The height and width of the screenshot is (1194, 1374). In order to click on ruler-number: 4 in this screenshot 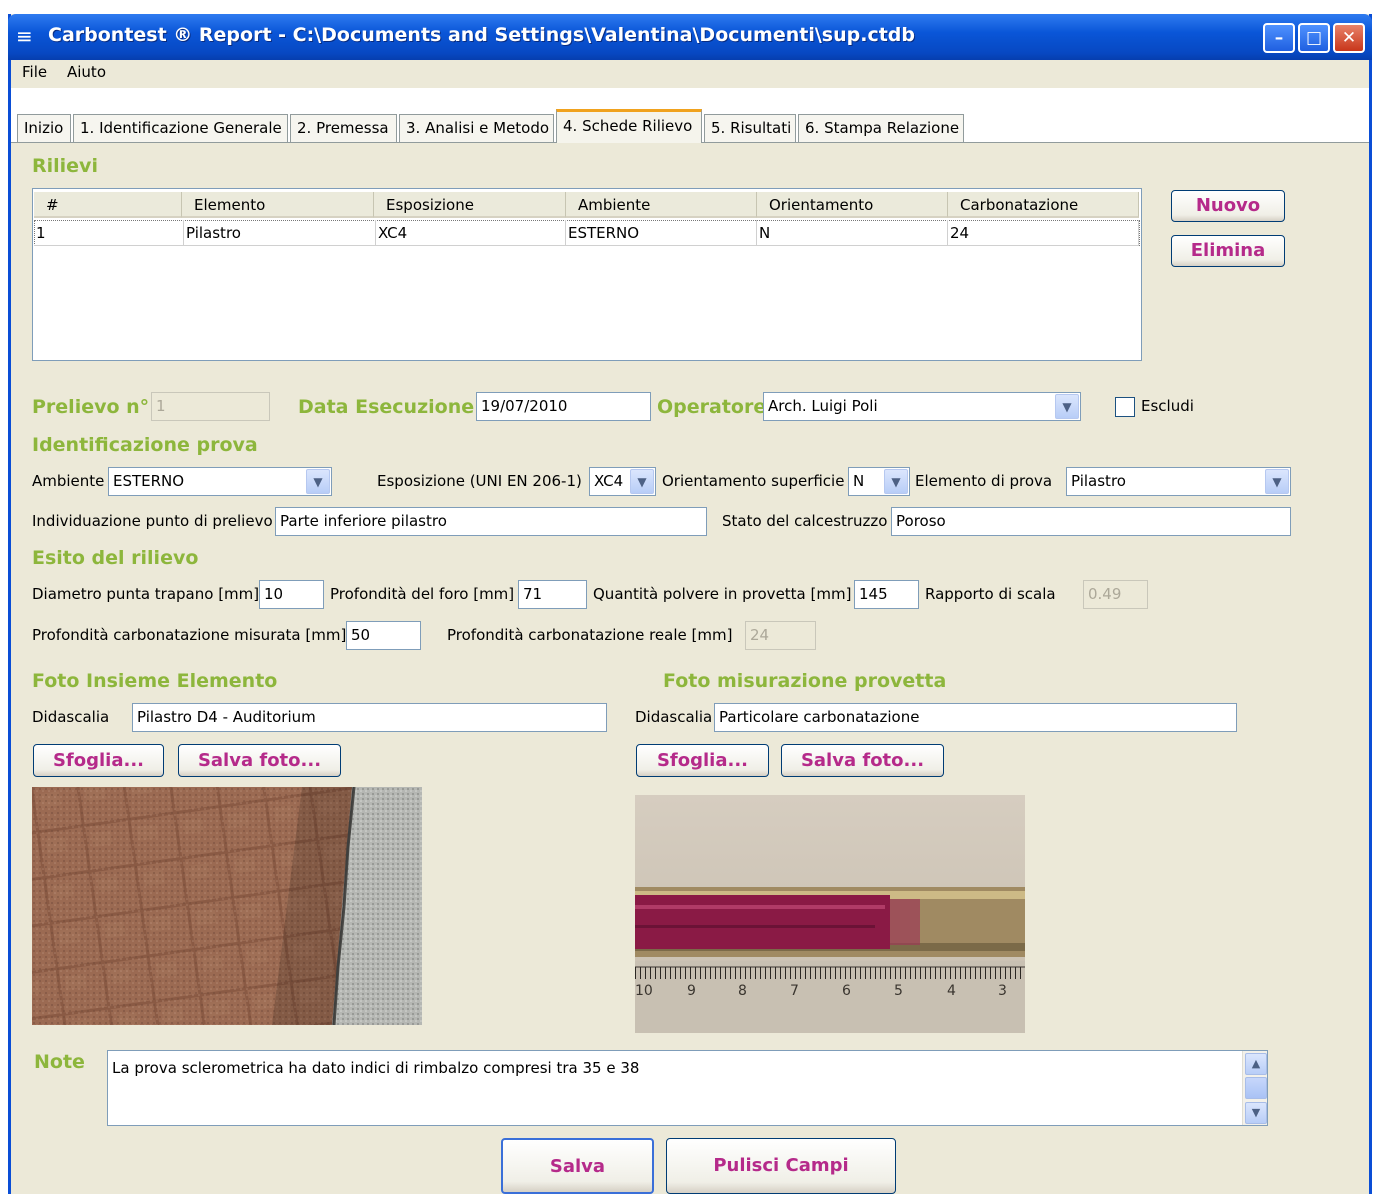, I will do `click(951, 991)`.